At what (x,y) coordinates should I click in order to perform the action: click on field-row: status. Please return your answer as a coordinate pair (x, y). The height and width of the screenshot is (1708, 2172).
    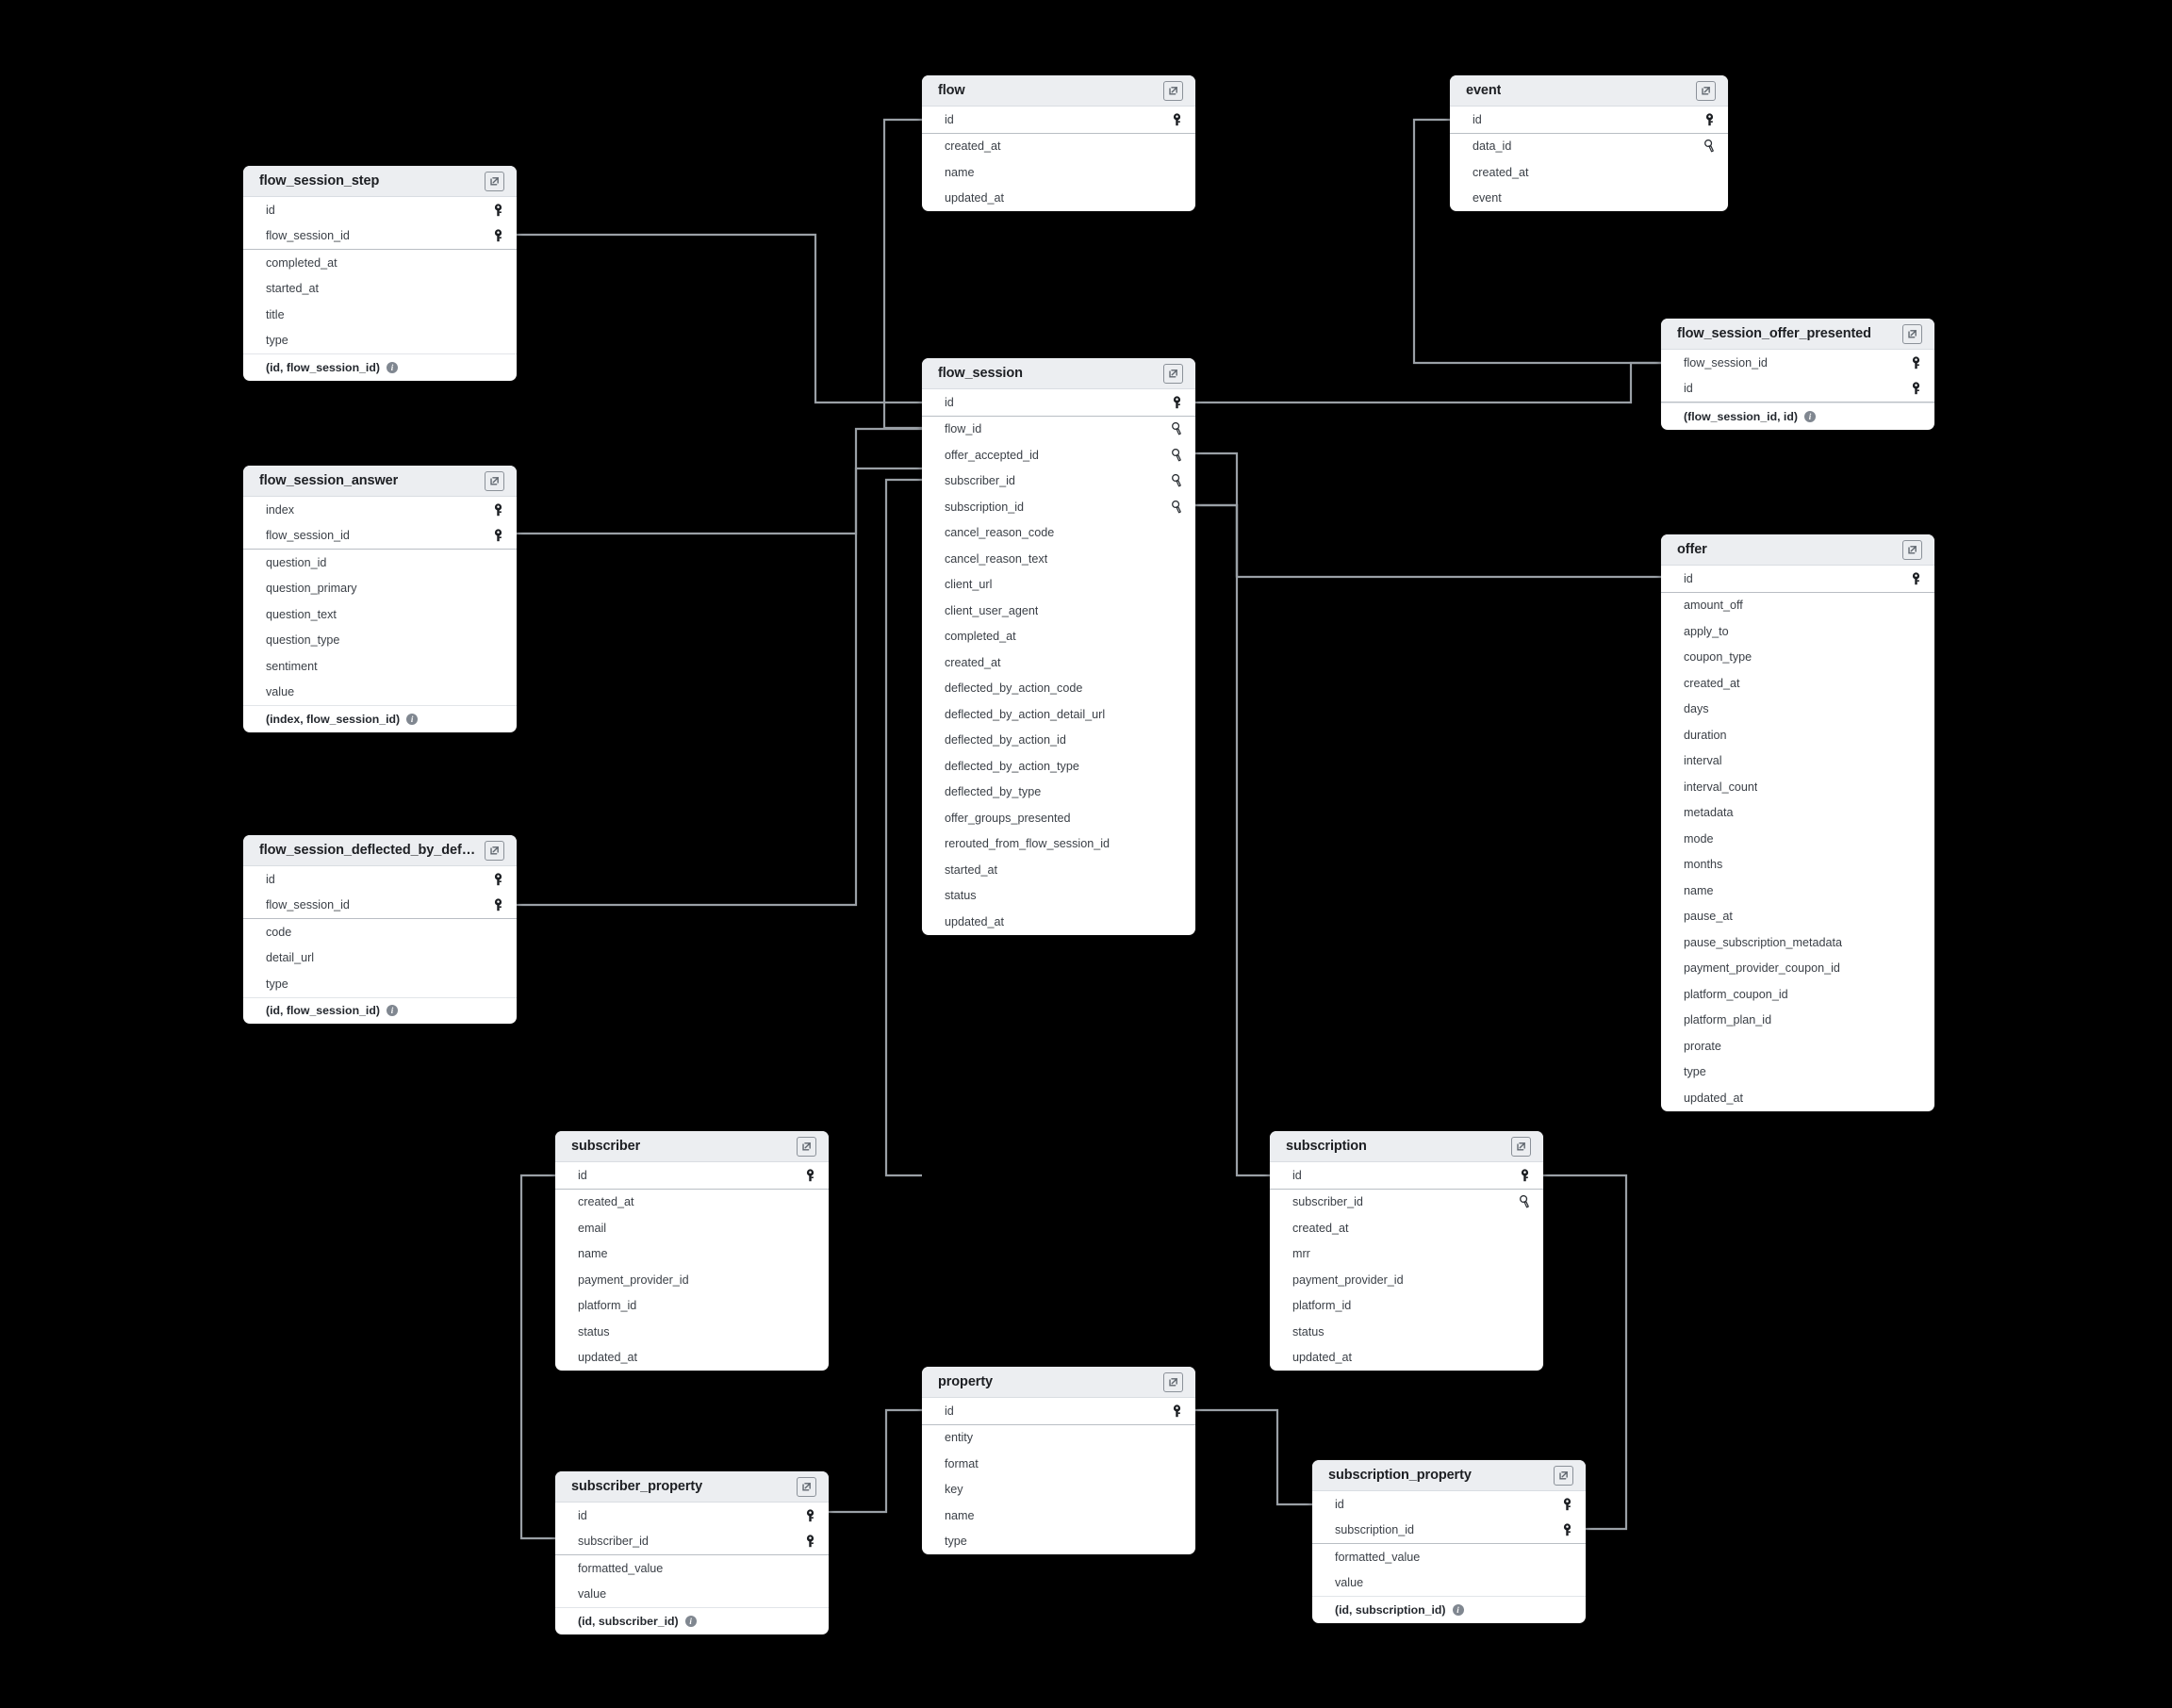
    Looking at the image, I should click on (1406, 1332).